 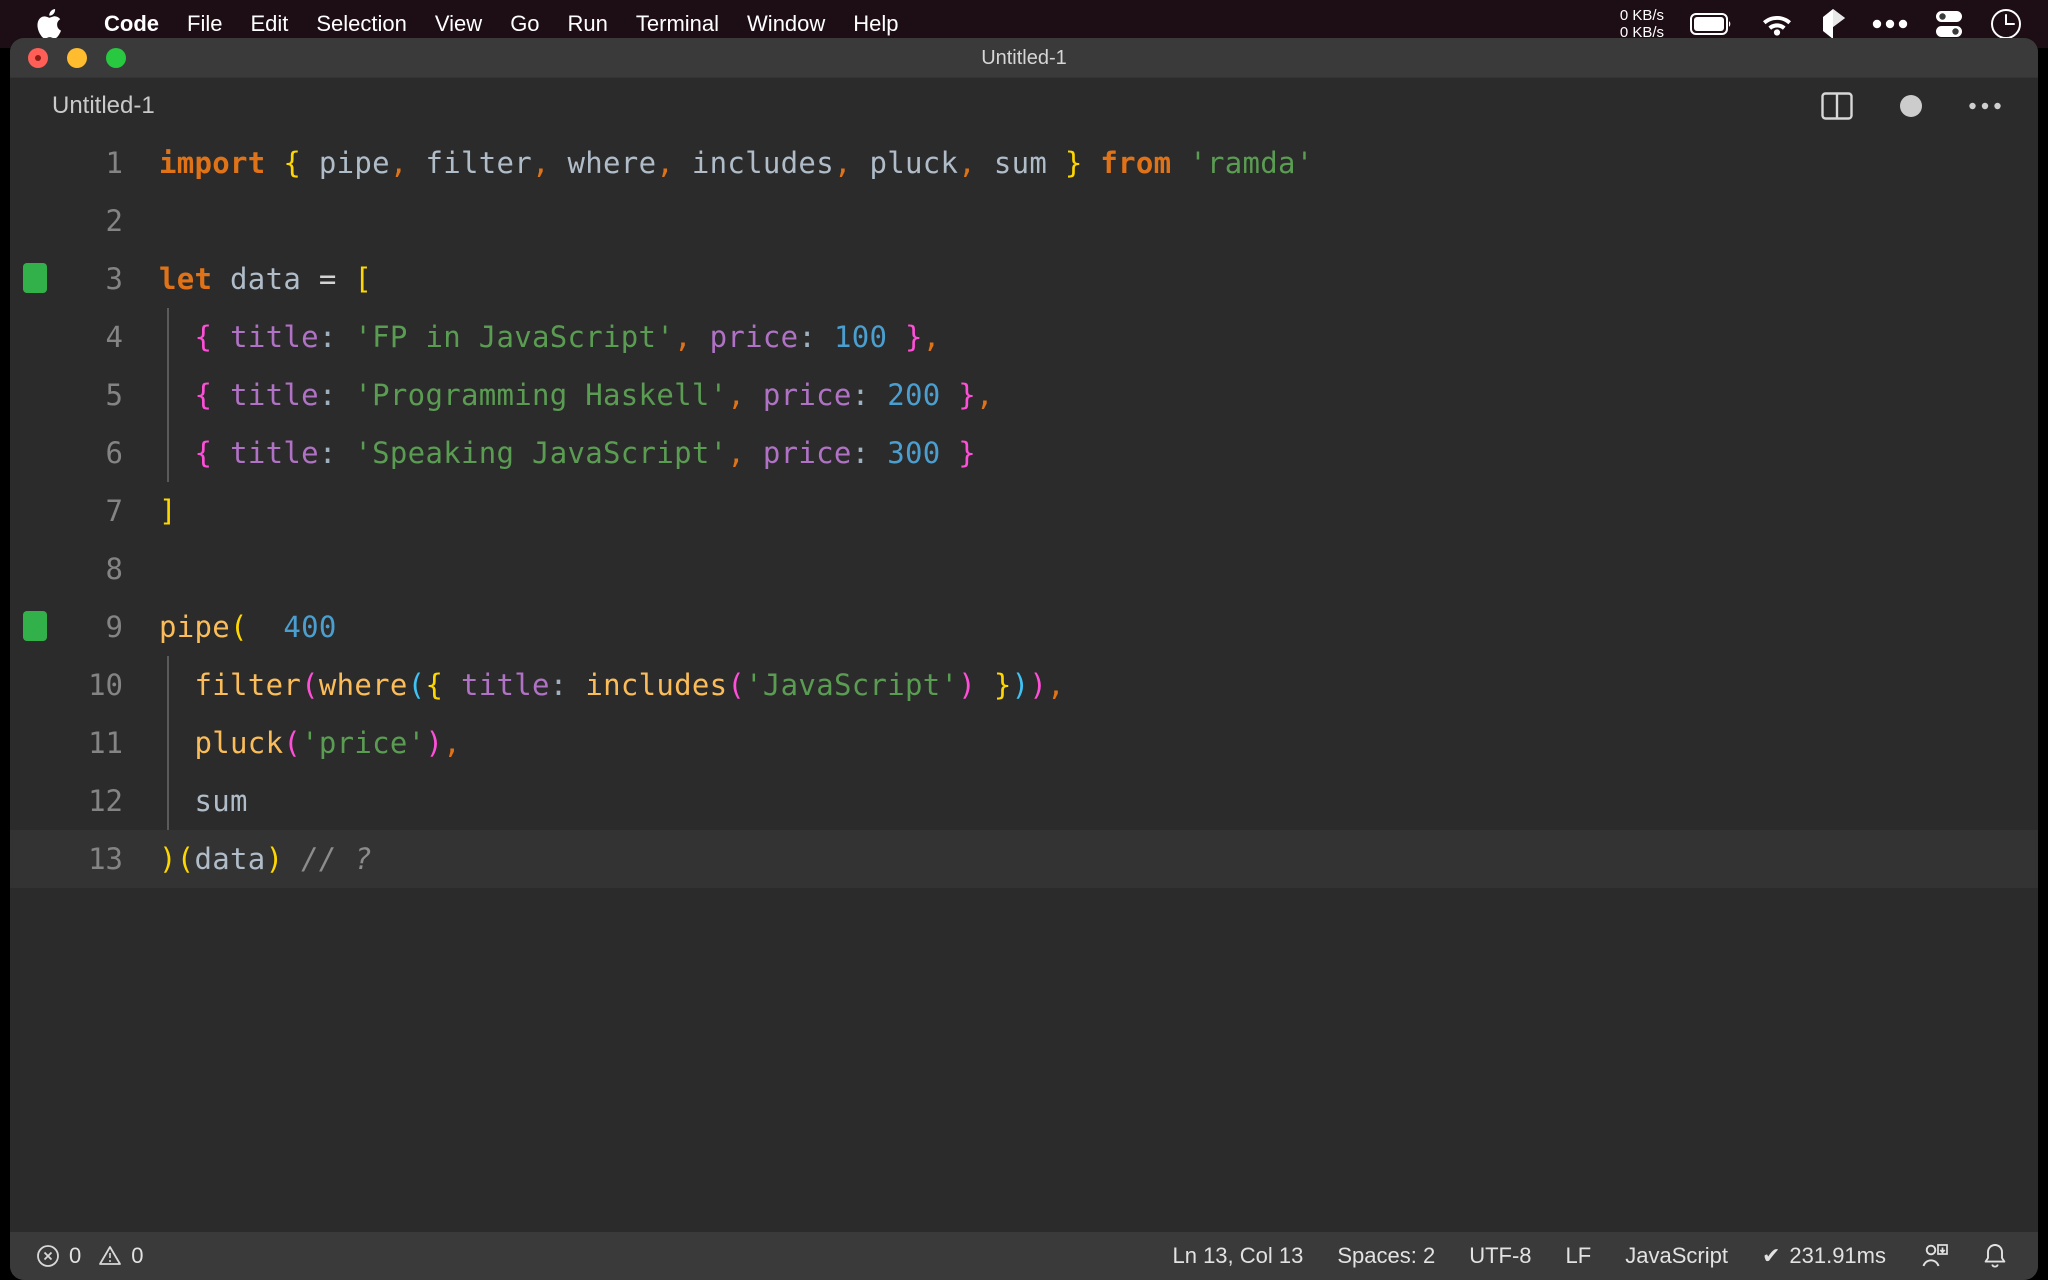 I want to click on encoding-setting: UTF-8, so click(x=1500, y=1256).